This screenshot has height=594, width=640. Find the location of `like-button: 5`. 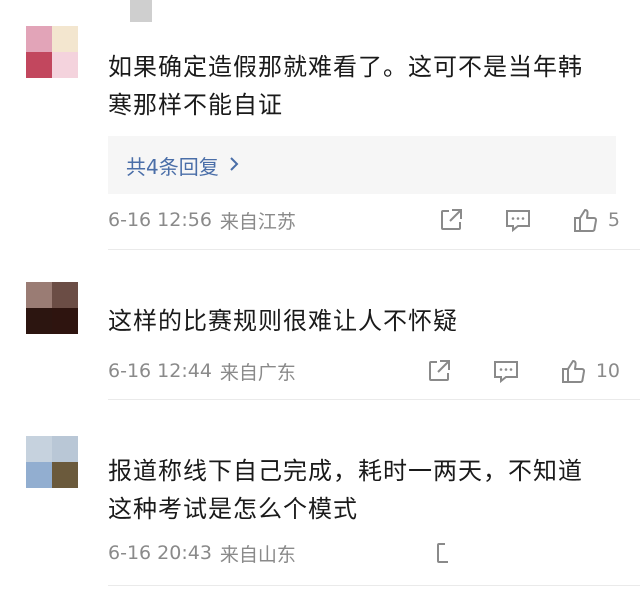

like-button: 5 is located at coordinates (596, 220).